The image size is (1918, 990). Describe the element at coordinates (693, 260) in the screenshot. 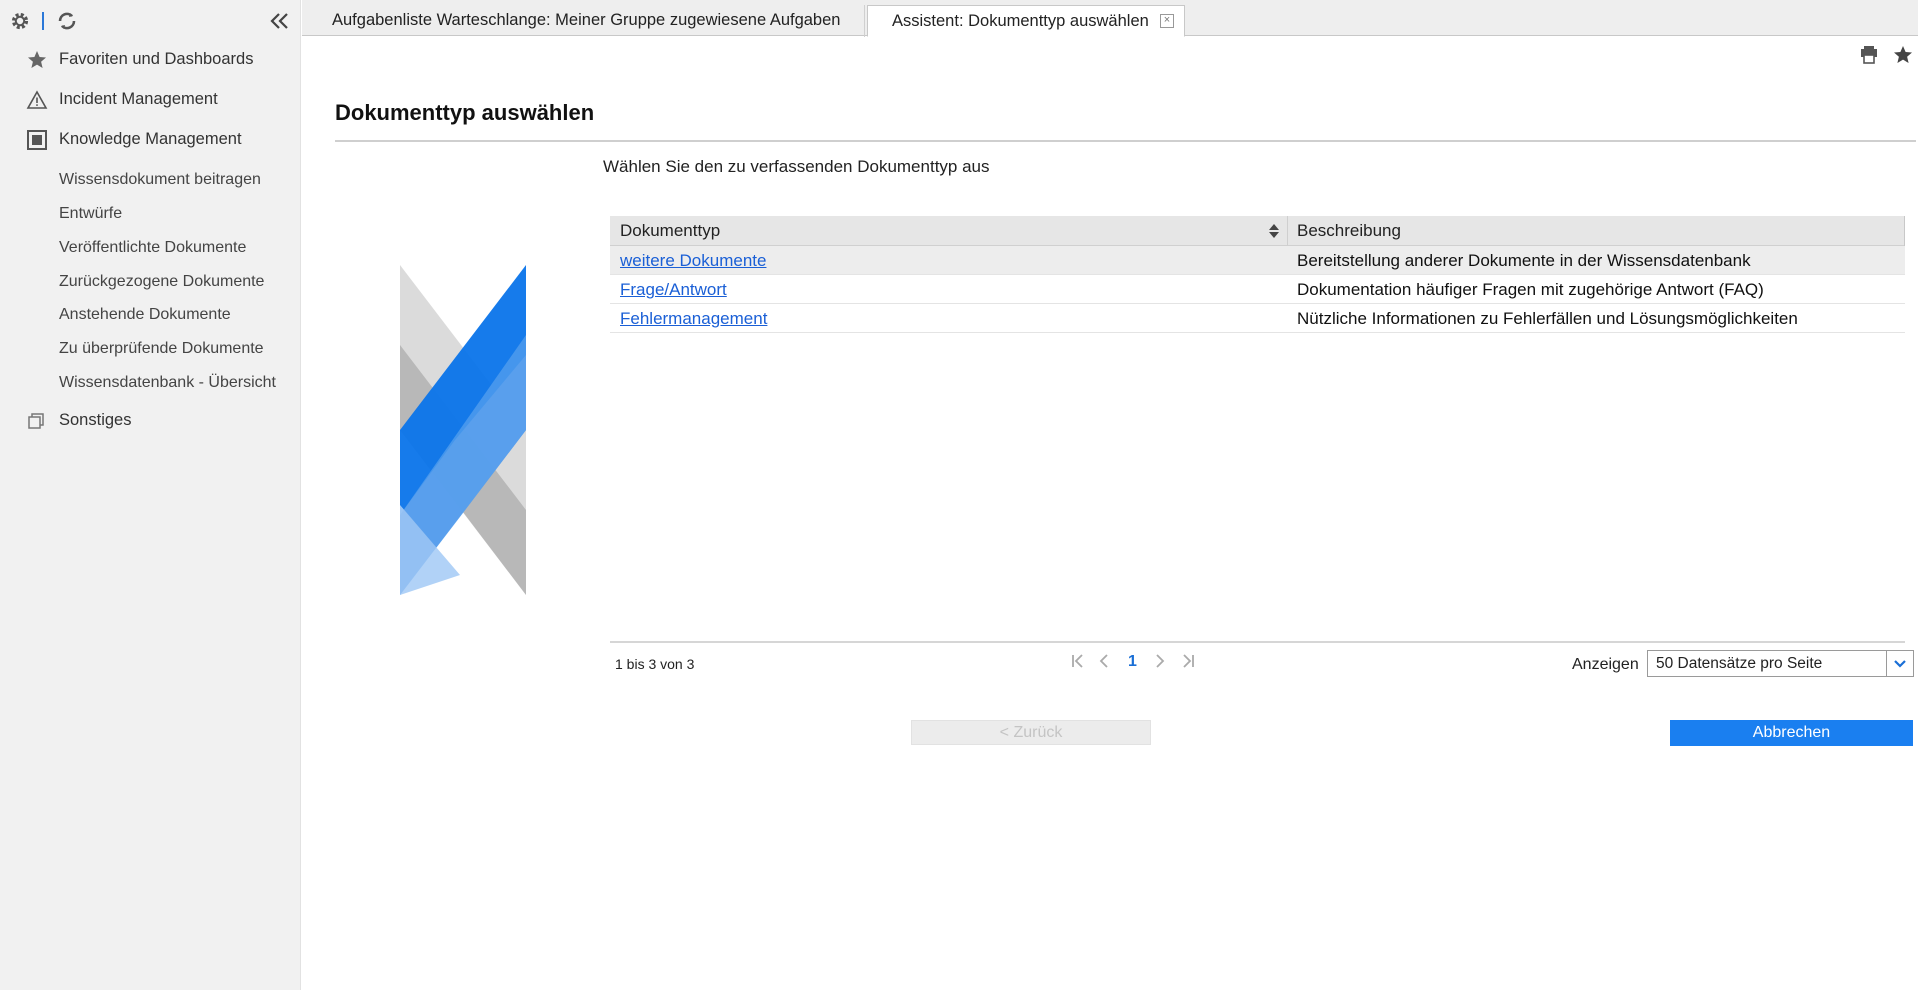

I see `document-type-link: weitere Dokumente` at that location.